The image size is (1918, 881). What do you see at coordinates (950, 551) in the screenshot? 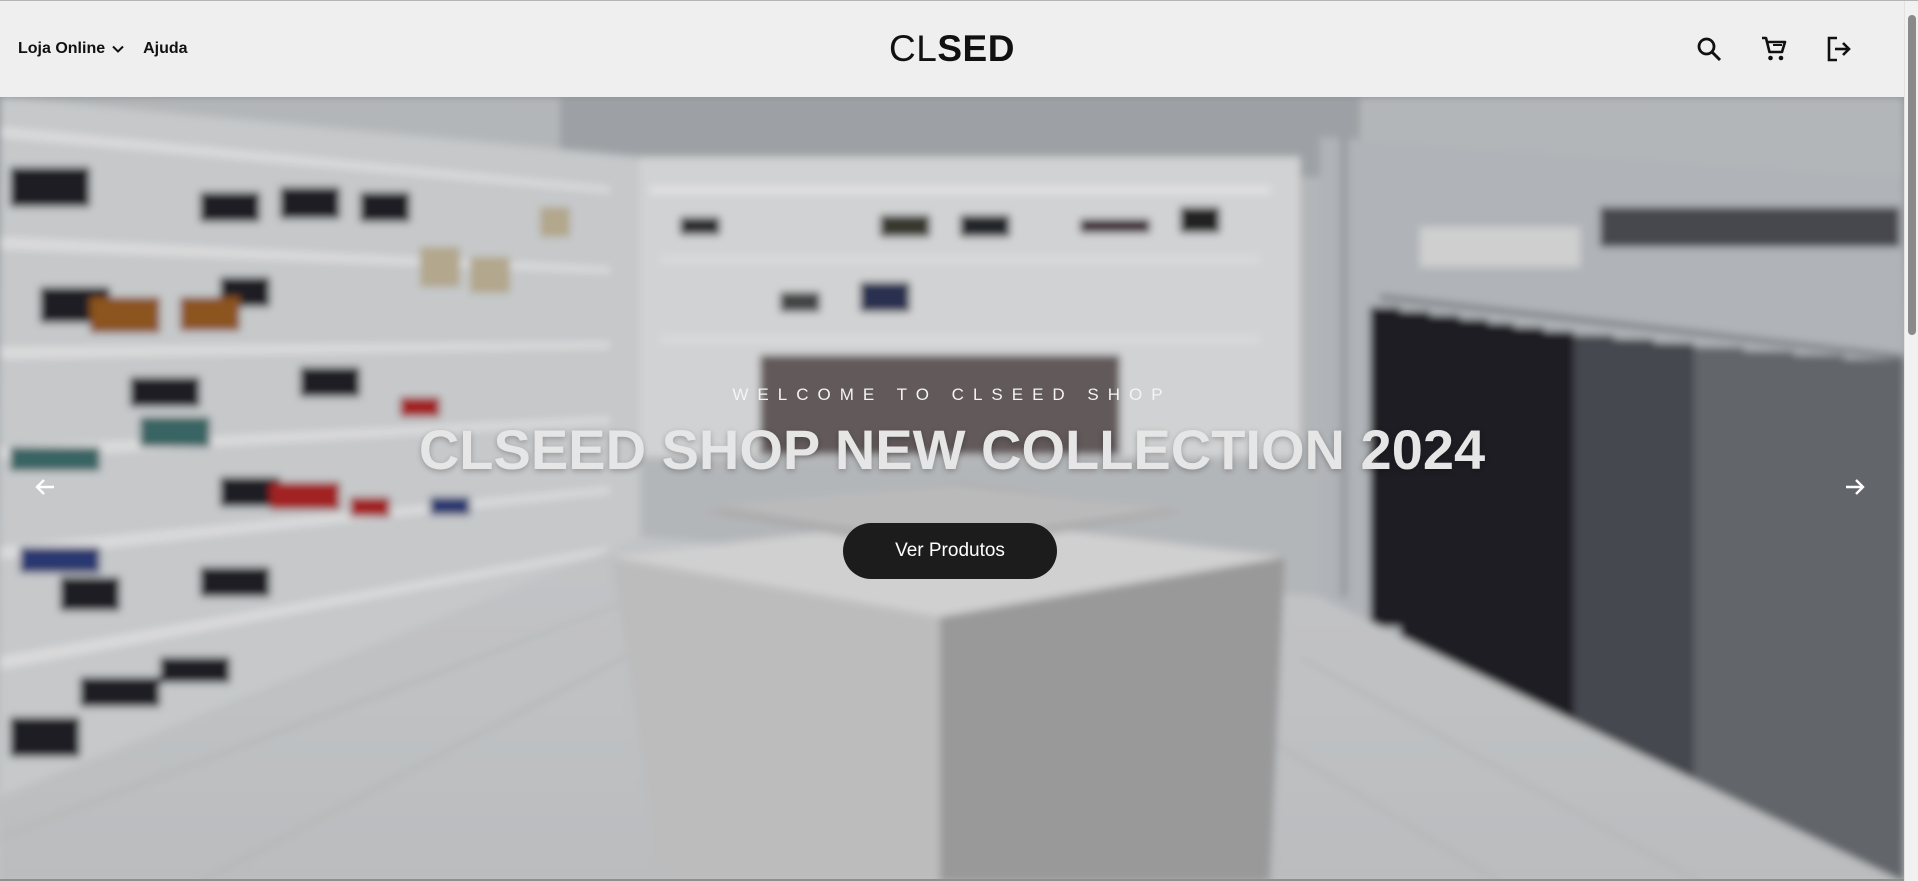
I see `view-products-button: Ver Produtos` at bounding box center [950, 551].